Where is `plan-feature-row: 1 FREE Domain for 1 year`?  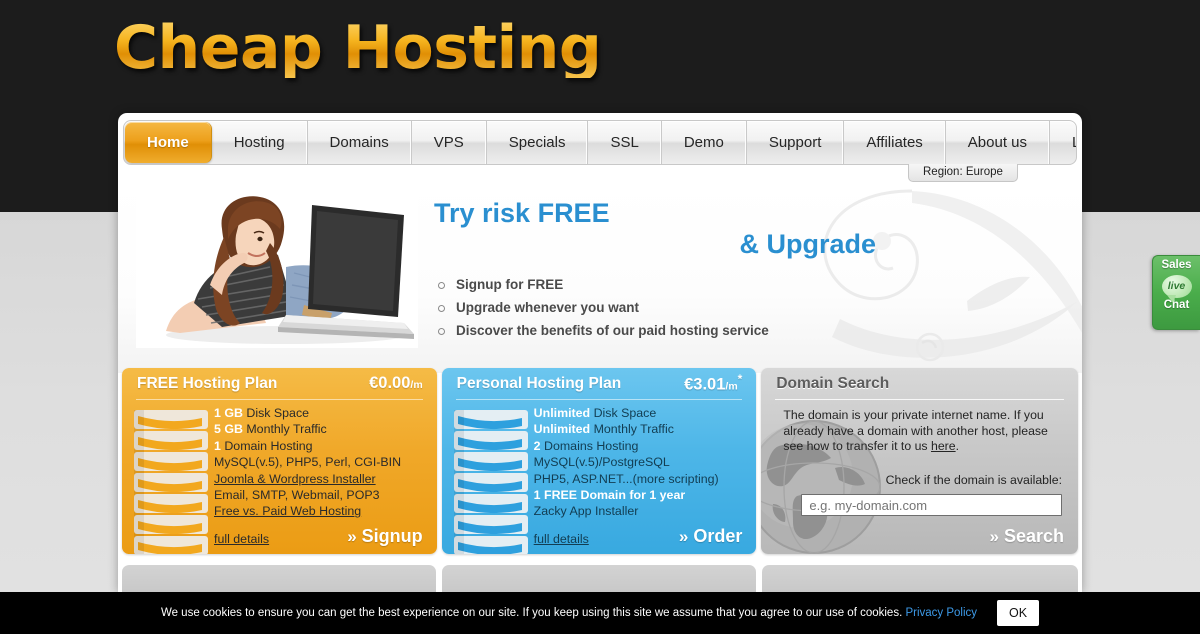
plan-feature-row: 1 FREE Domain for 1 year is located at coordinates (640, 495).